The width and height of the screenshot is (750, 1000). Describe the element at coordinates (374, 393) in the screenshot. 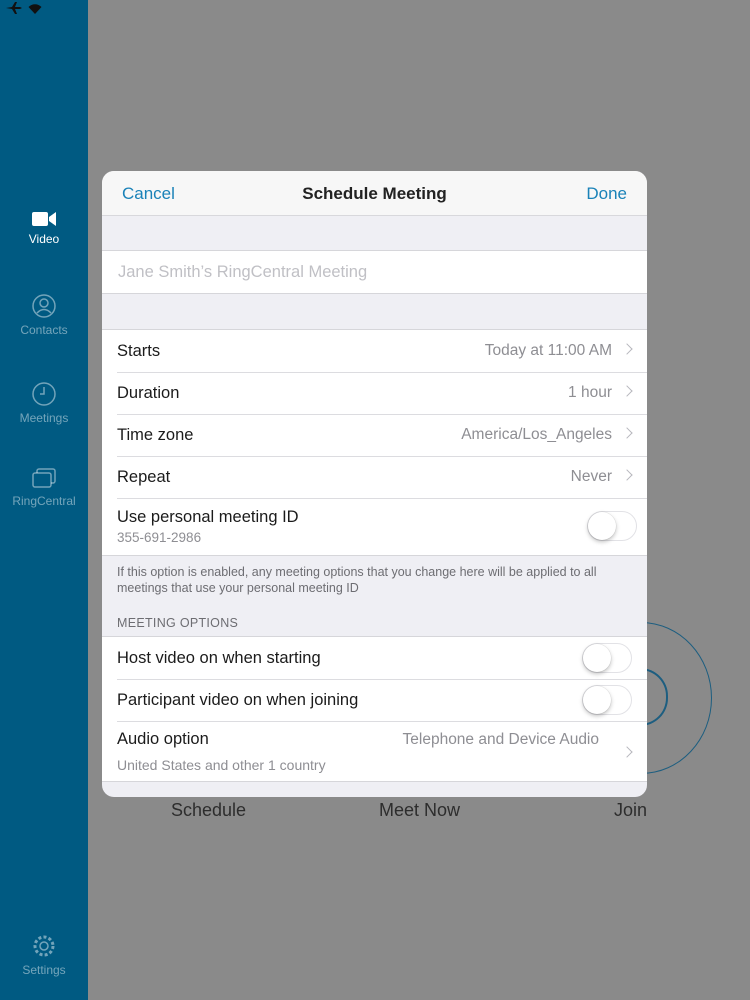

I see `duration-row: Duration 1 hour` at that location.